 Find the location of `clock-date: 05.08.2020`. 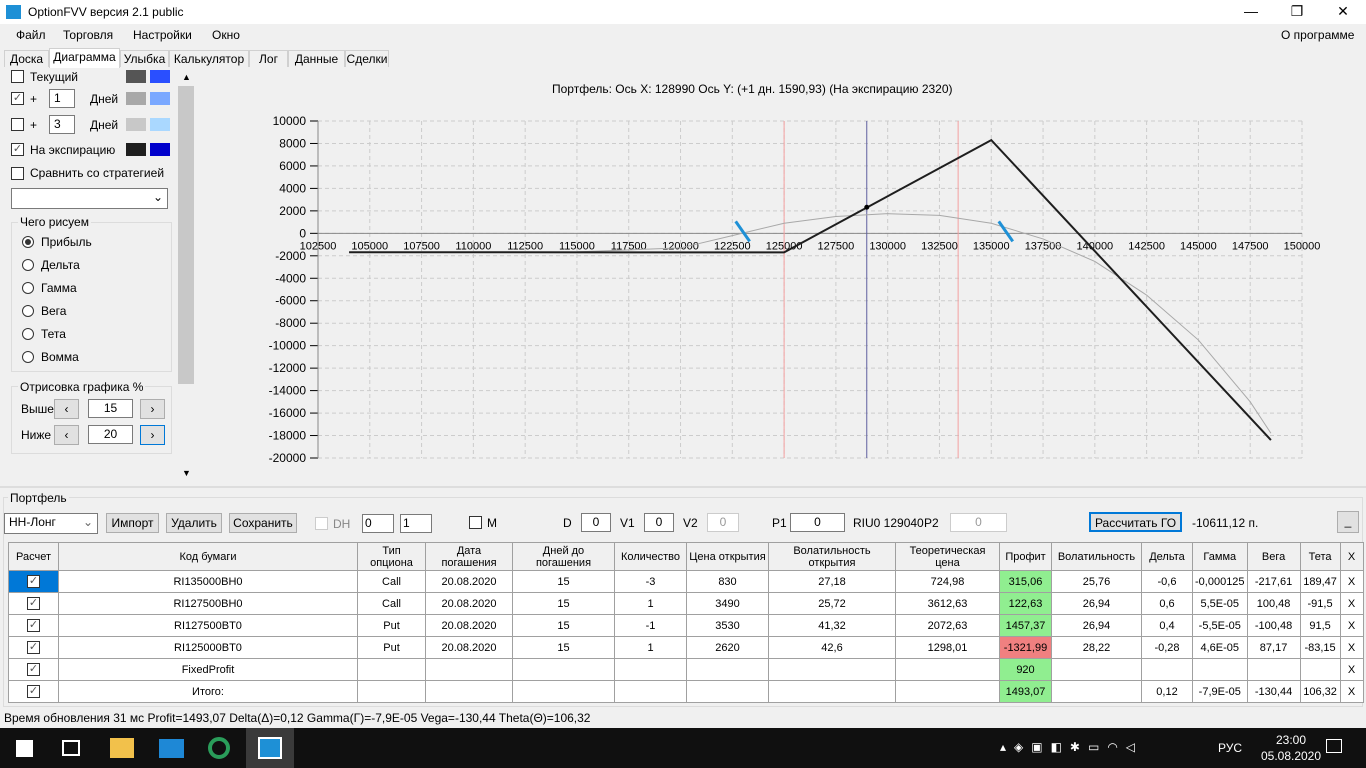

clock-date: 05.08.2020 is located at coordinates (1291, 756).